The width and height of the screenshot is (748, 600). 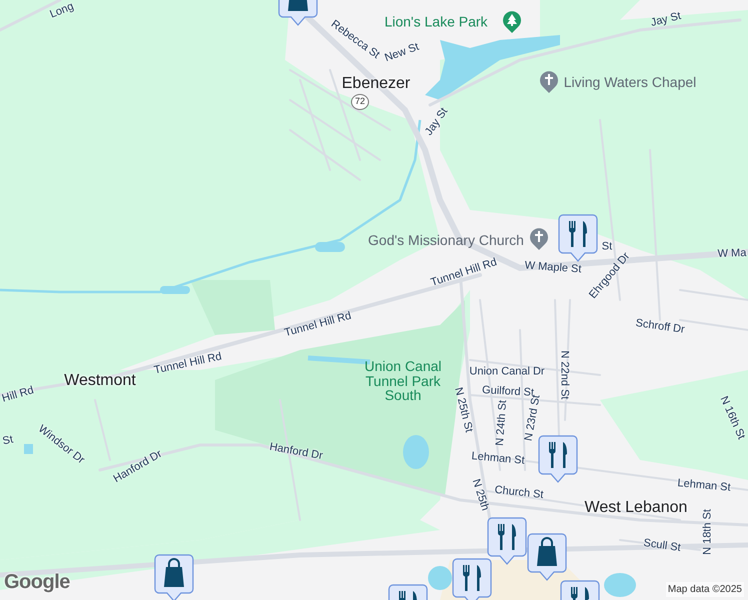 What do you see at coordinates (708, 532) in the screenshot?
I see `street-label: N 18th St` at bounding box center [708, 532].